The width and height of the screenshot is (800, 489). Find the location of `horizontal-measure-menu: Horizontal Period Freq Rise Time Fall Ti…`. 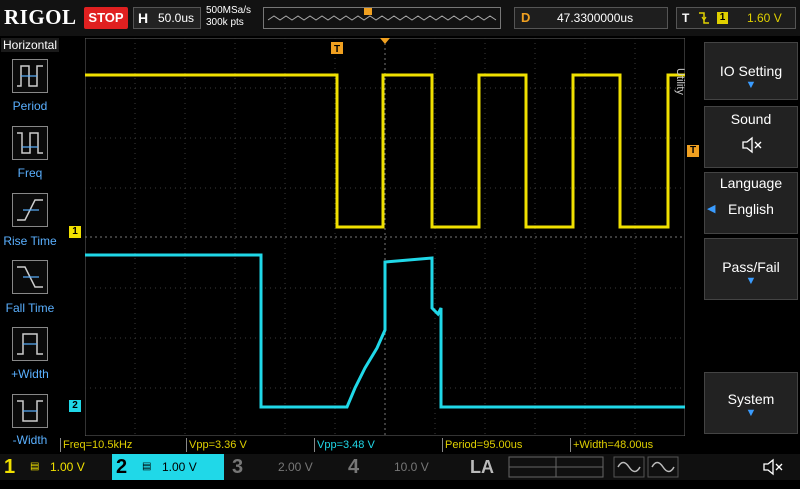

horizontal-measure-menu: Horizontal Period Freq Rise Time Fall Ti… is located at coordinates (30, 245).